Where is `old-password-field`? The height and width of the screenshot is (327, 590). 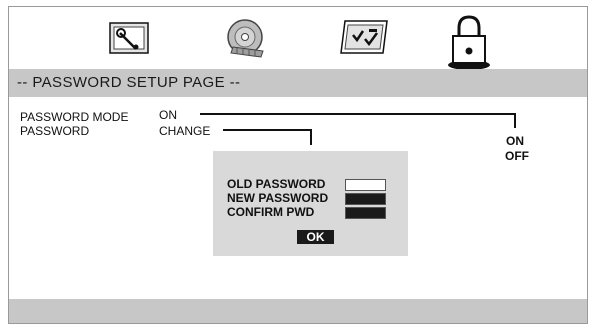 old-password-field is located at coordinates (365, 185).